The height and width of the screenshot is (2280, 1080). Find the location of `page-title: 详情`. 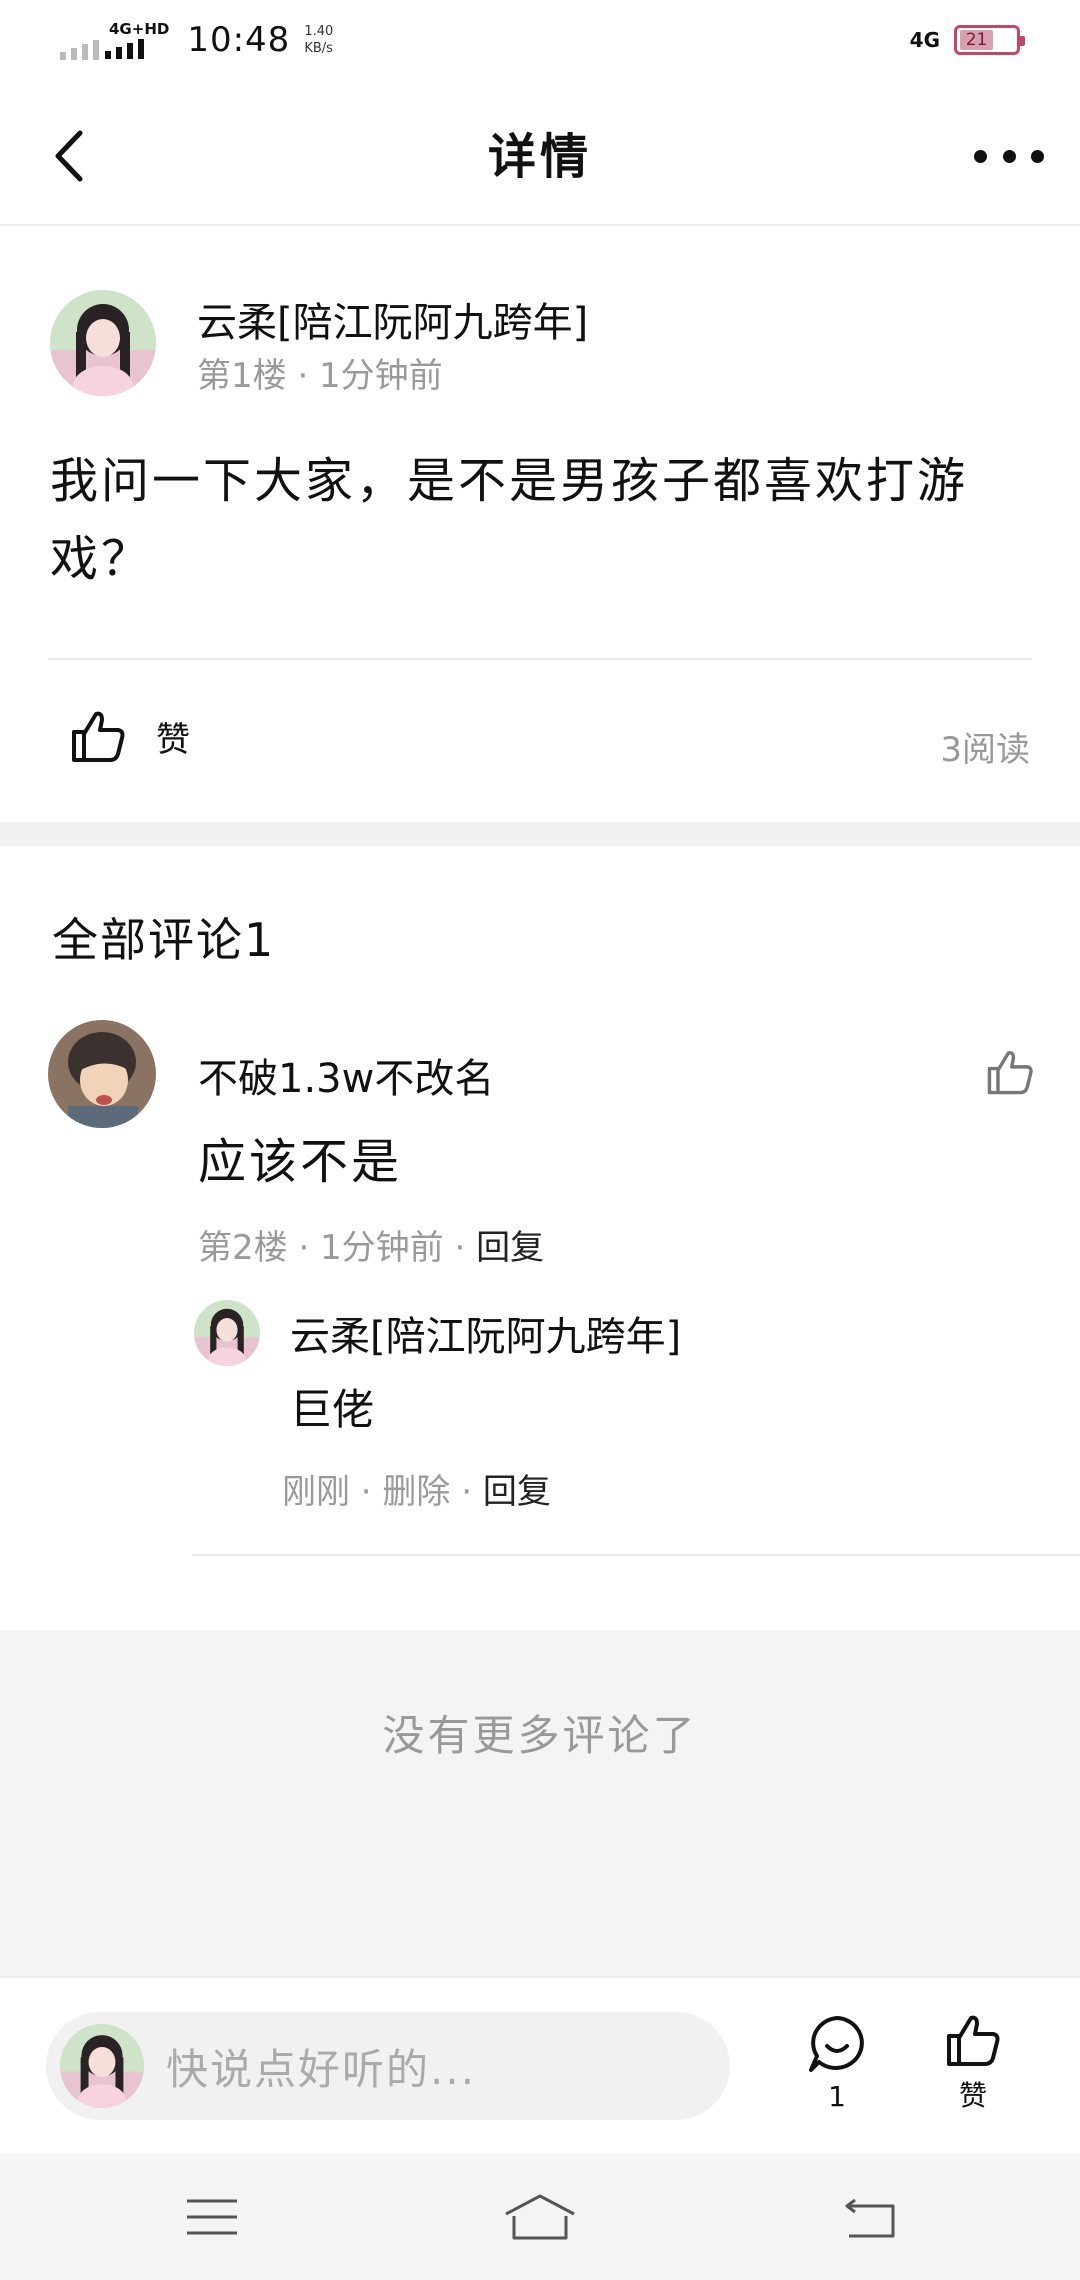

page-title: 详情 is located at coordinates (539, 157).